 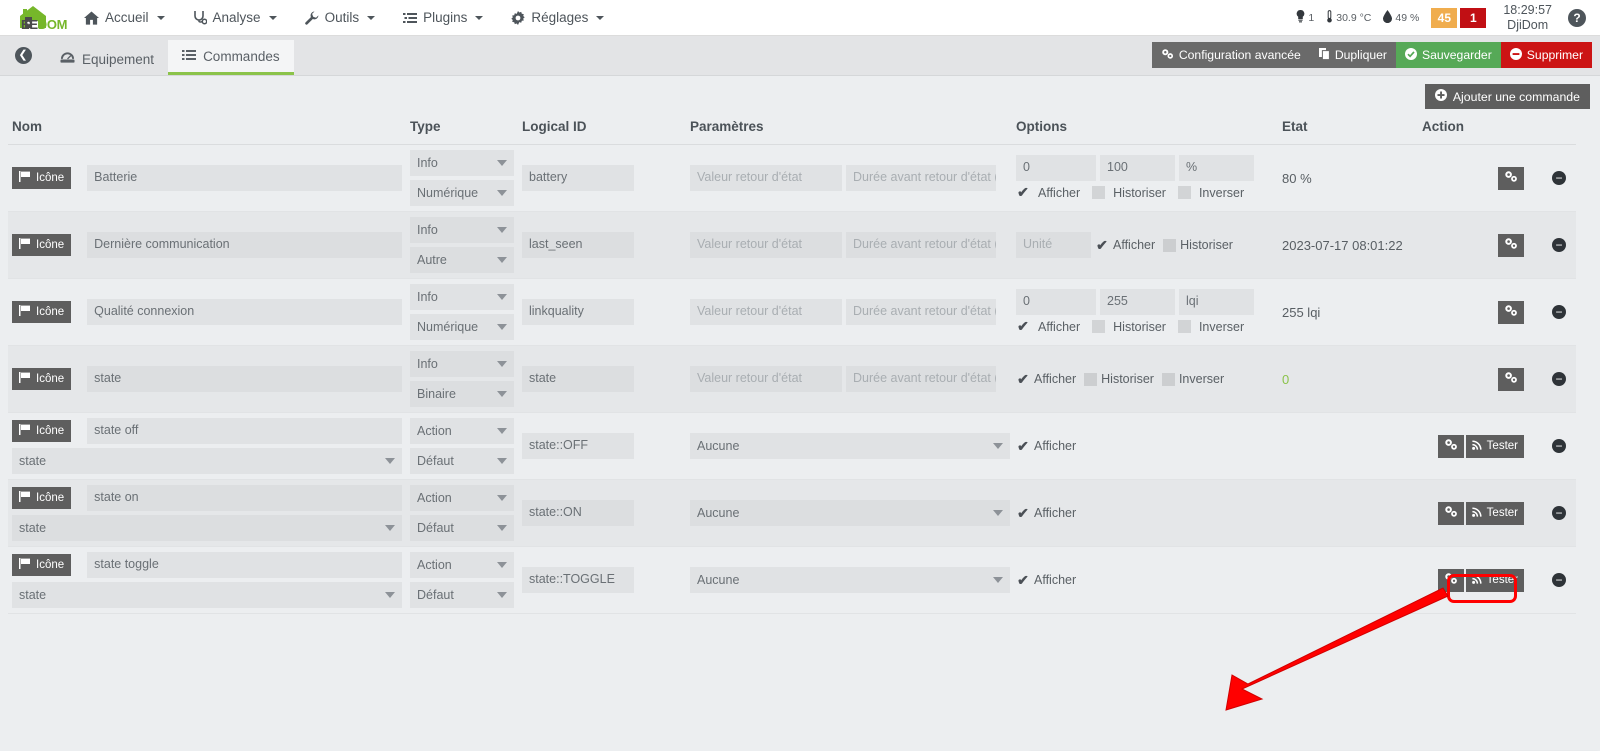 What do you see at coordinates (231, 57) in the screenshot?
I see `tab-commandes: Commandes` at bounding box center [231, 57].